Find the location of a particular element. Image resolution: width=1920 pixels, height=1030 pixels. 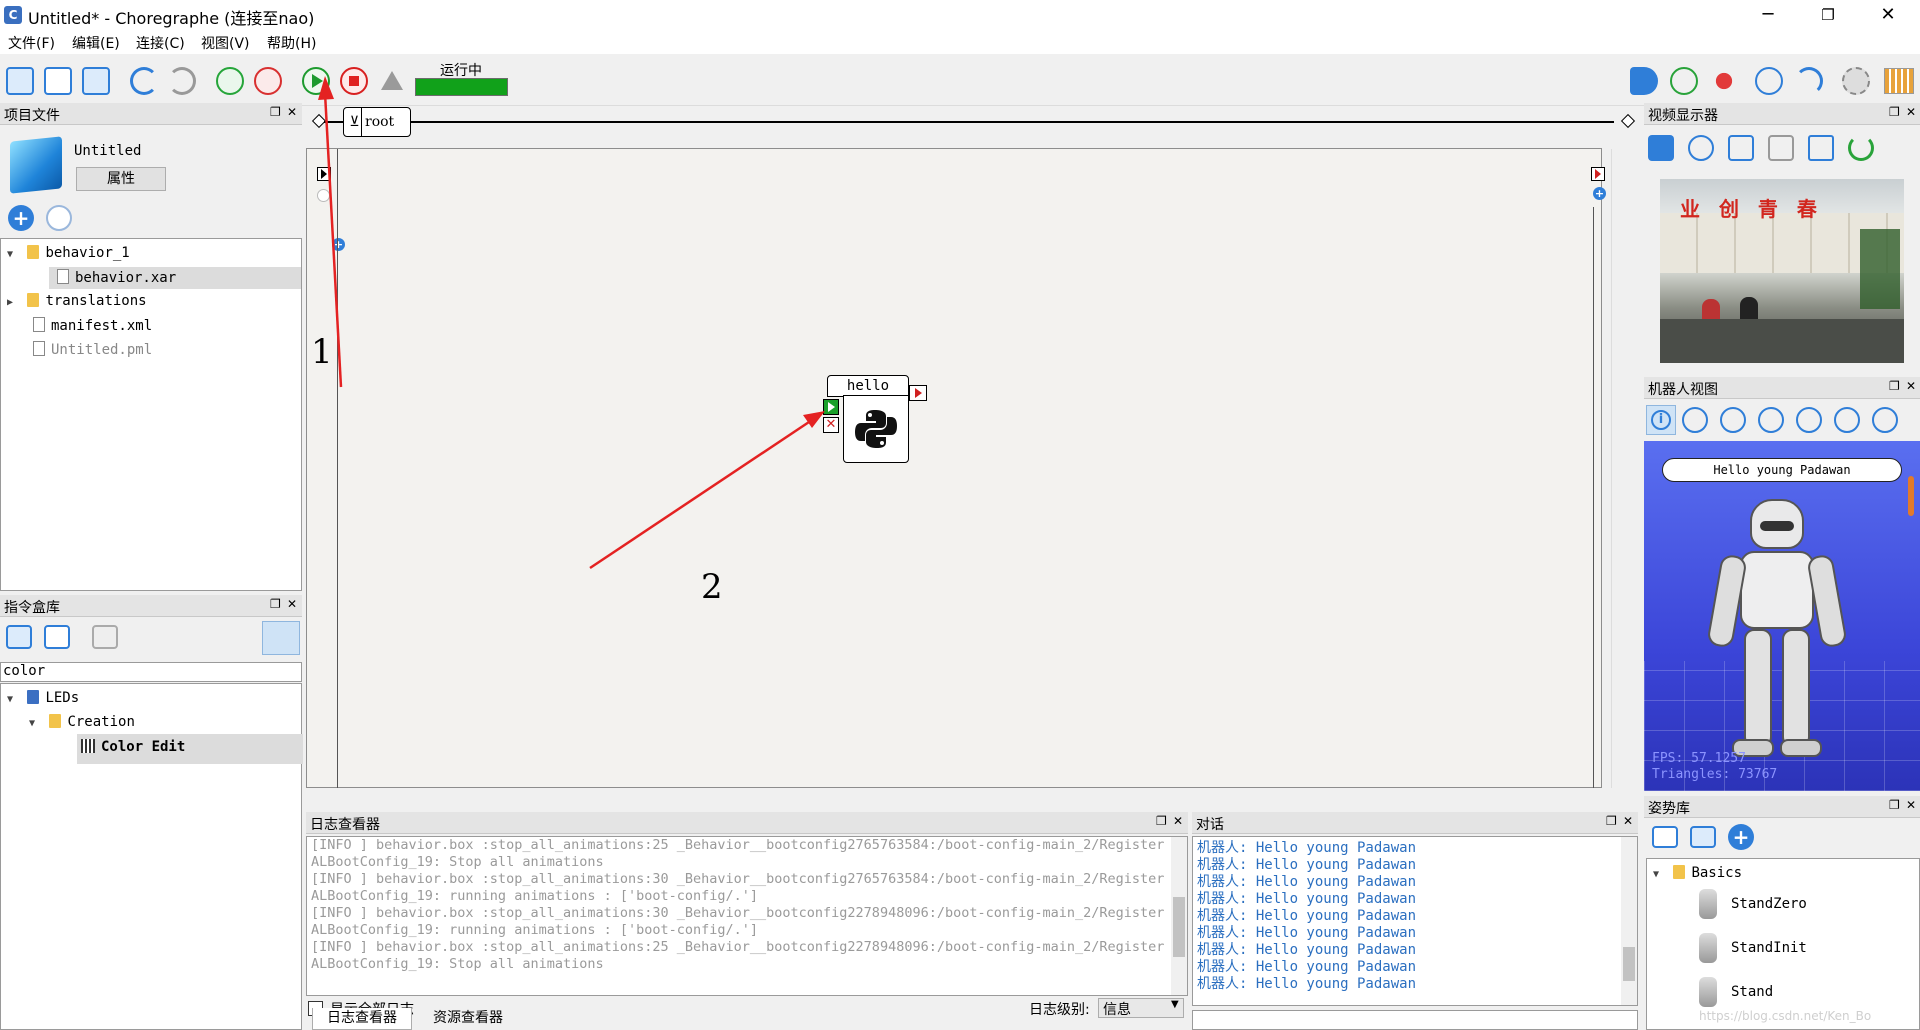

left-border-line is located at coordinates (337, 469).